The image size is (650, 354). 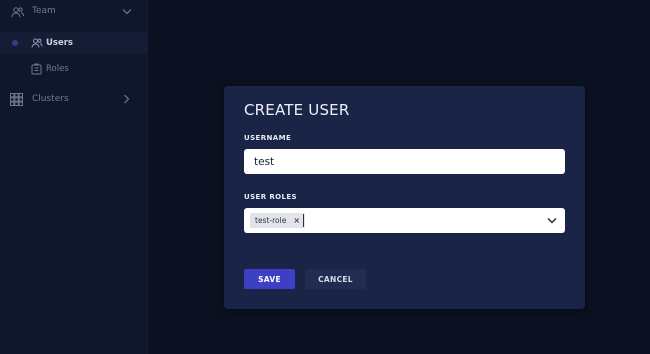 What do you see at coordinates (335, 279) in the screenshot?
I see `cancel-button: CANCEL` at bounding box center [335, 279].